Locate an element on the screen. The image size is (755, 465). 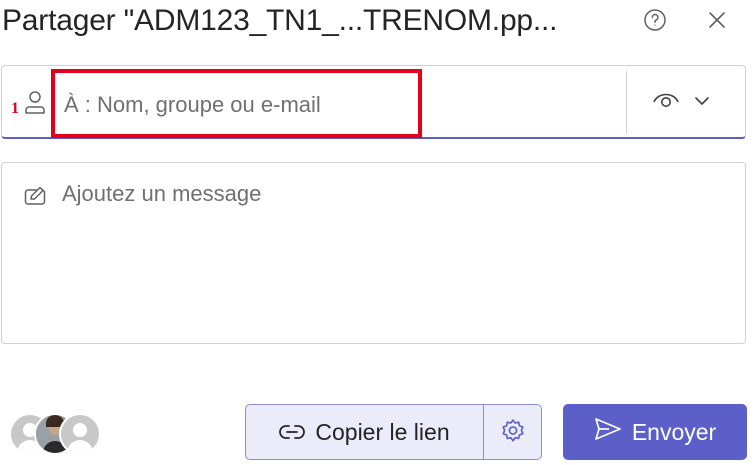
send-label: Envoyer is located at coordinates (674, 431).